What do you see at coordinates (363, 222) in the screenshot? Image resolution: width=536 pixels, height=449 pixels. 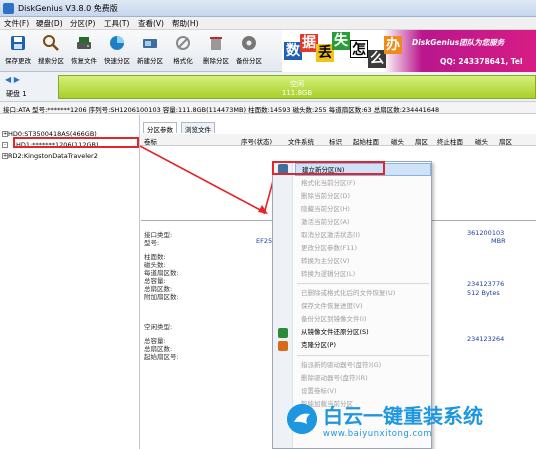 I see `menu-item-activate: 激活当前分区(A)` at bounding box center [363, 222].